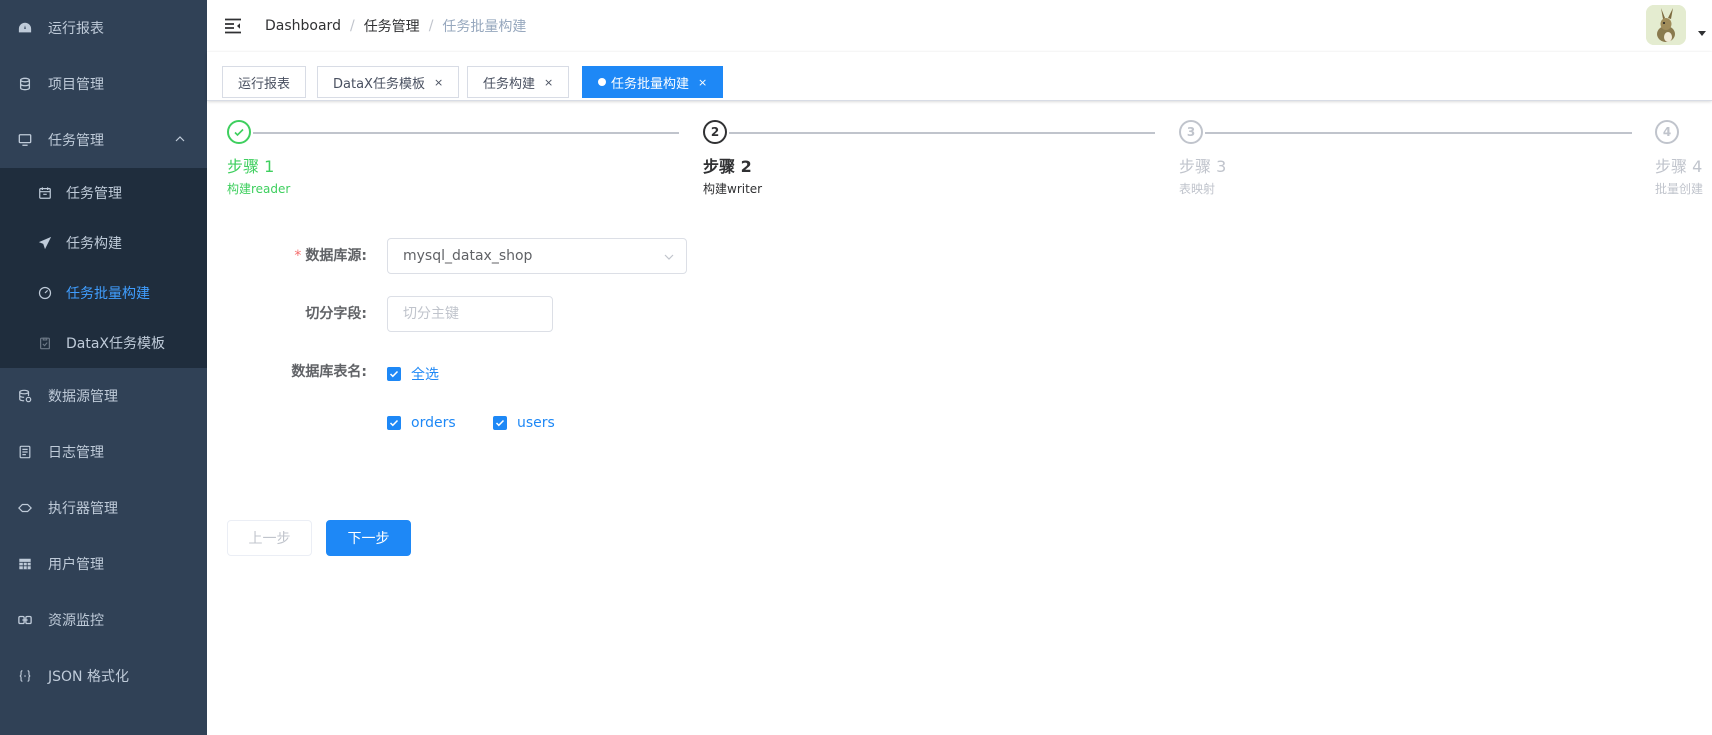 This screenshot has width=1712, height=735. I want to click on step-3-description: 表映射, so click(1197, 189).